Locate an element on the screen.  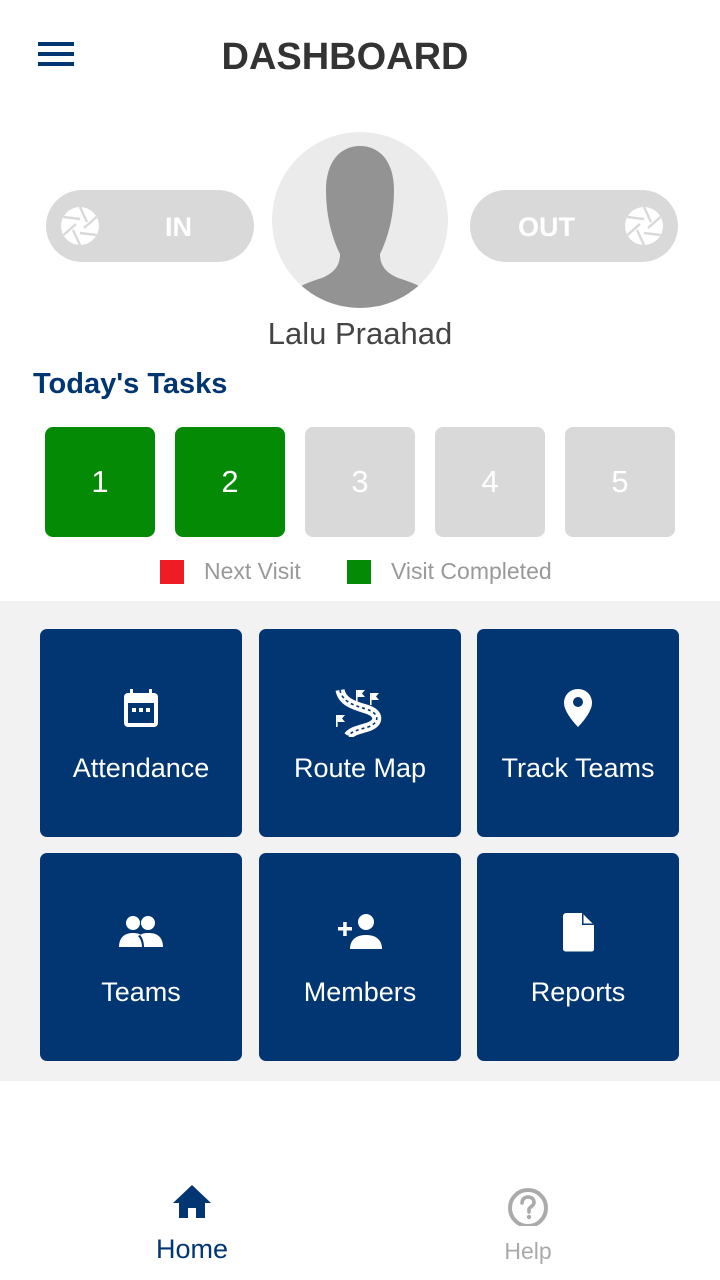
check-in-button: IN is located at coordinates (150, 226).